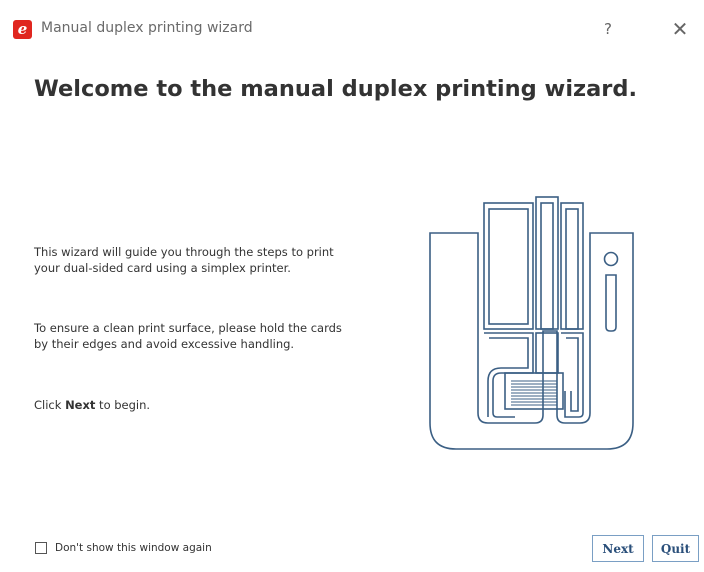  Describe the element at coordinates (680, 29) in the screenshot. I see `close-button: ✕` at that location.